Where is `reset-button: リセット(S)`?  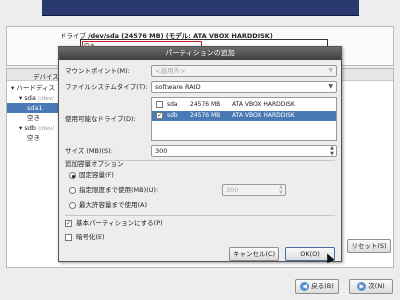
reset-button: リセット(S) is located at coordinates (369, 246).